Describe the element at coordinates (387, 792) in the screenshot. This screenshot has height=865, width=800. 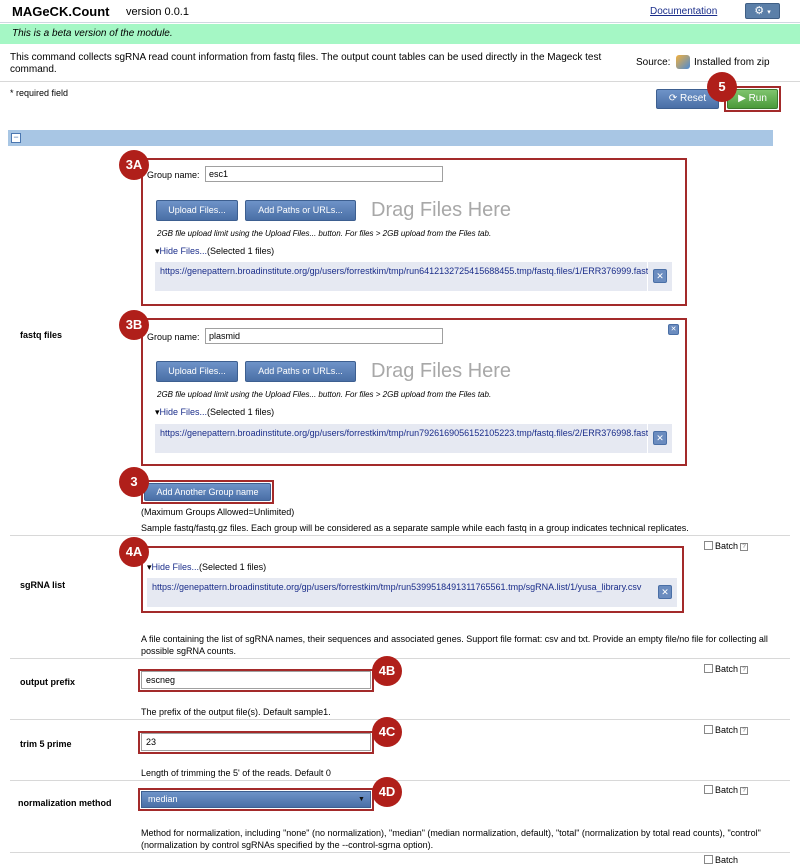
I see `annotation-badge-4d: 4D` at that location.